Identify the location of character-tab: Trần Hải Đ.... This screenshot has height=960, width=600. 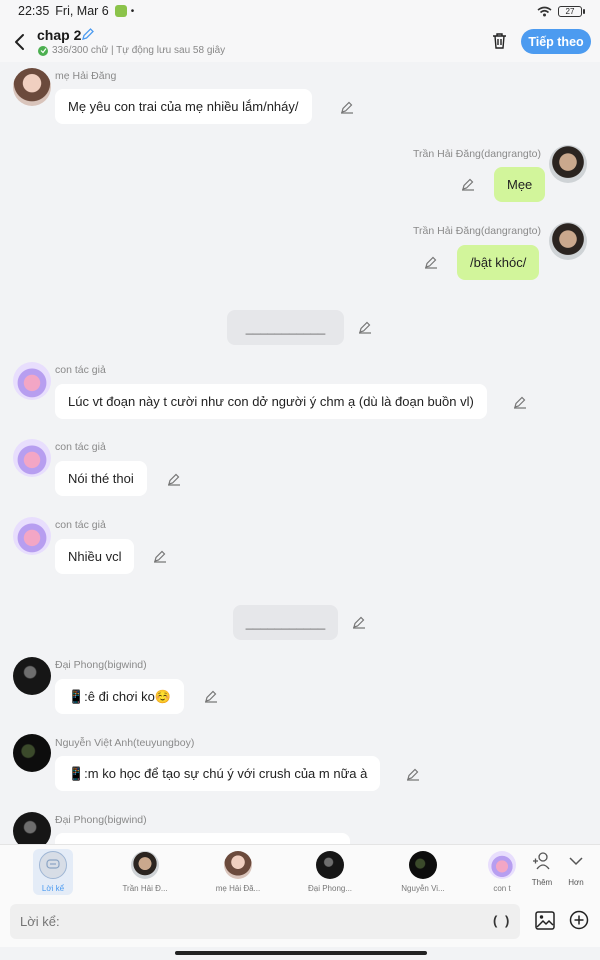
(145, 872).